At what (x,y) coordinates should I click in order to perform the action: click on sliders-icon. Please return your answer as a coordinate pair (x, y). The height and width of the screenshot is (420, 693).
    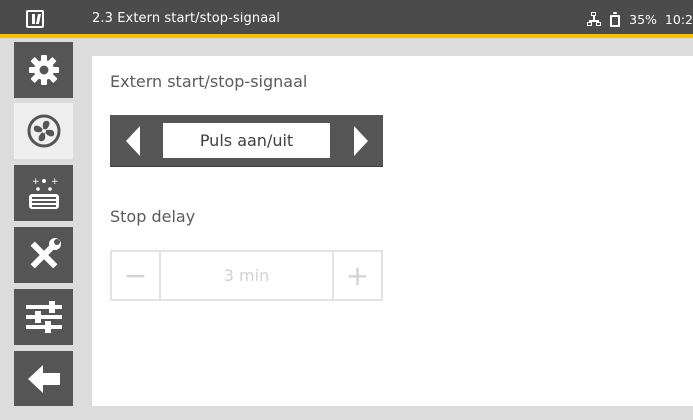
    Looking at the image, I should click on (43, 317).